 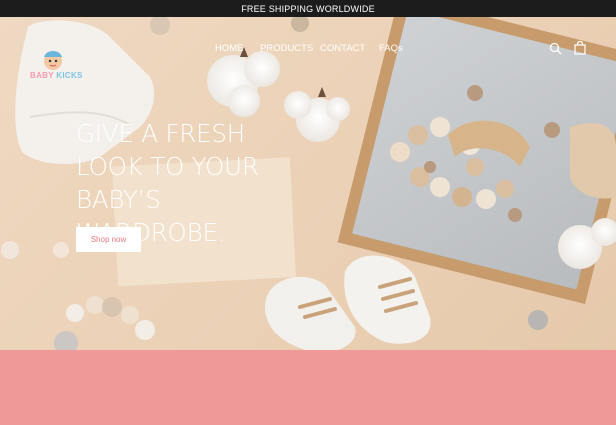 What do you see at coordinates (229, 48) in the screenshot?
I see `nav-home: HOME` at bounding box center [229, 48].